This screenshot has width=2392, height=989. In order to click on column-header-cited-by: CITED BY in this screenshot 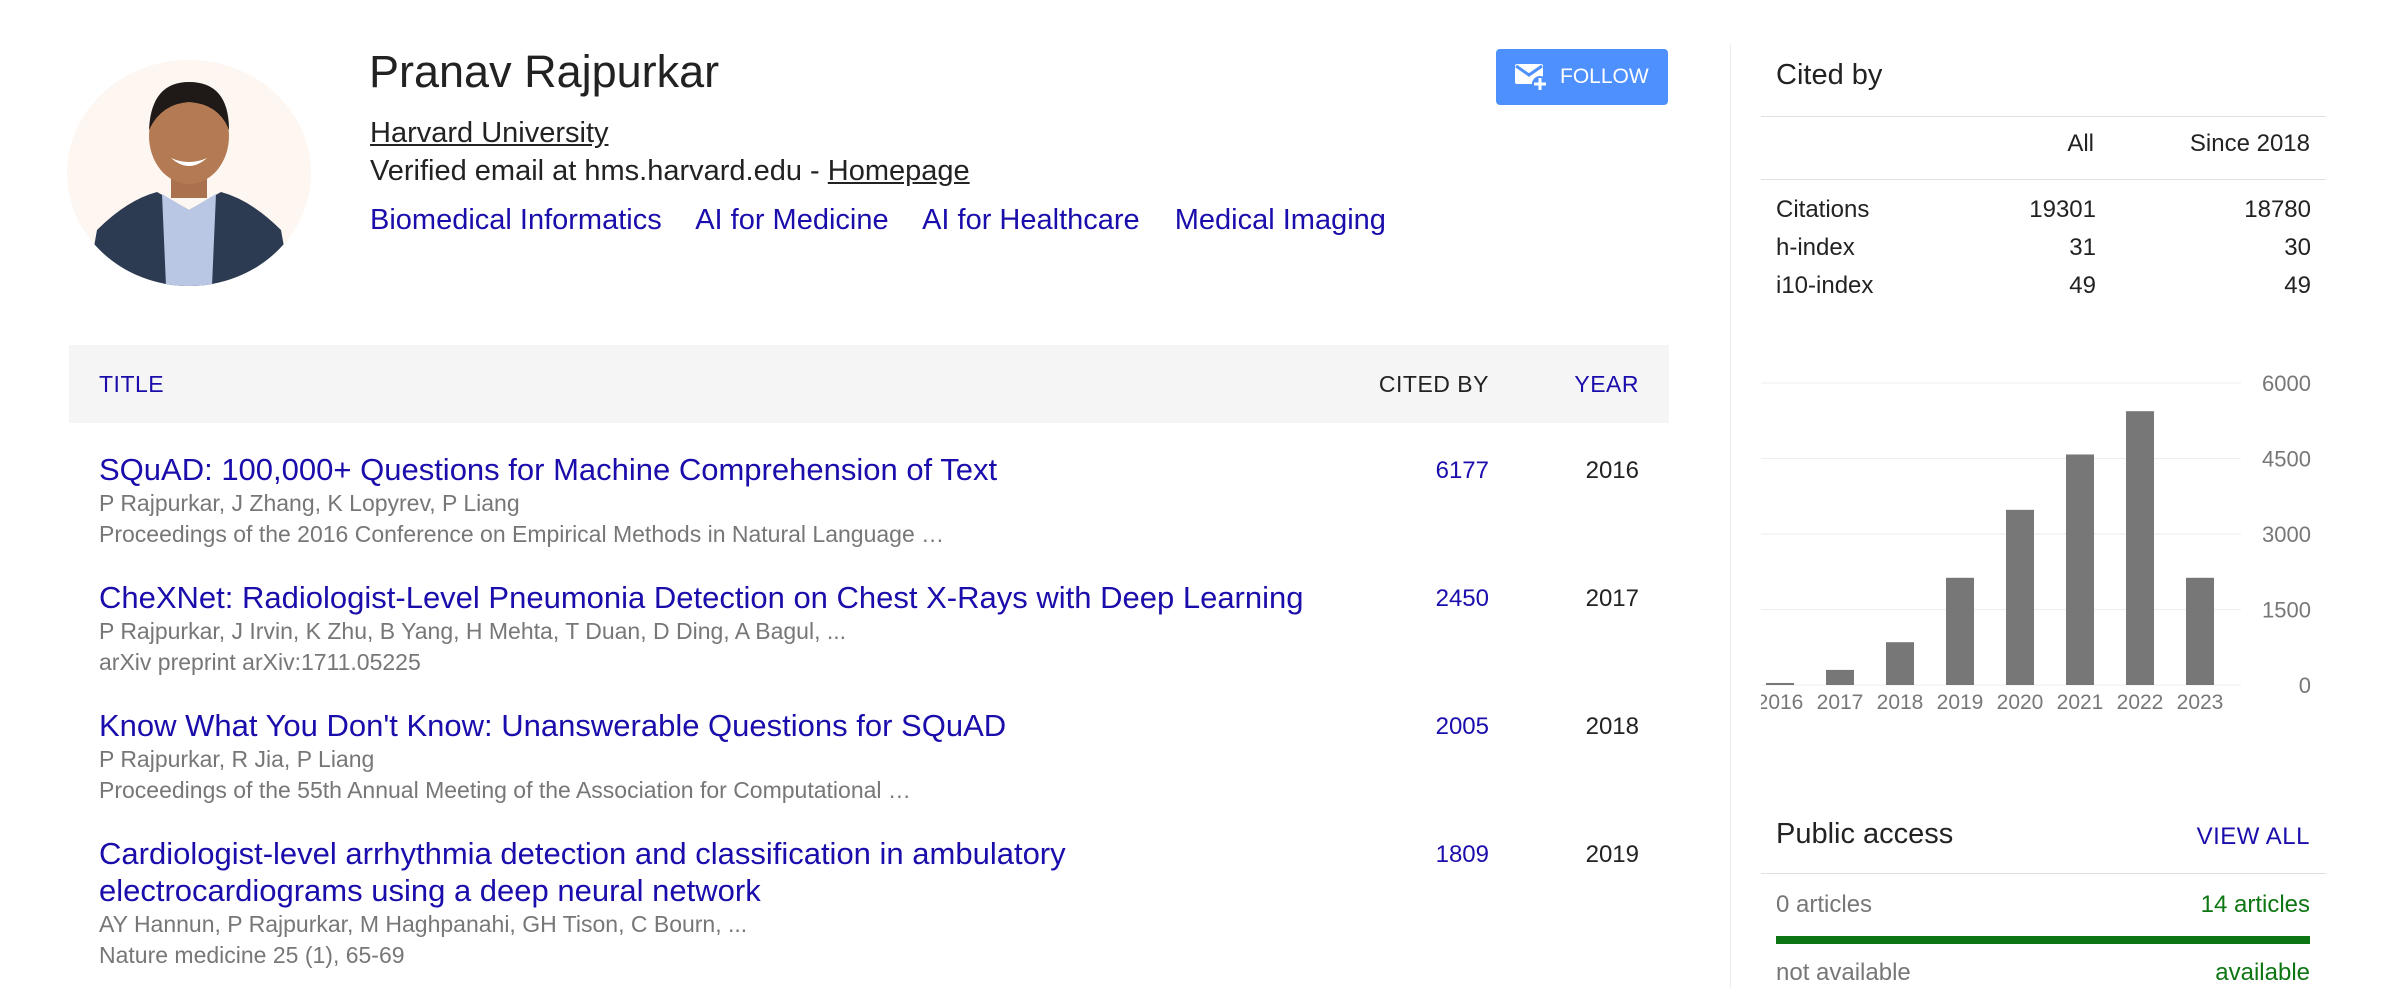, I will do `click(1434, 384)`.